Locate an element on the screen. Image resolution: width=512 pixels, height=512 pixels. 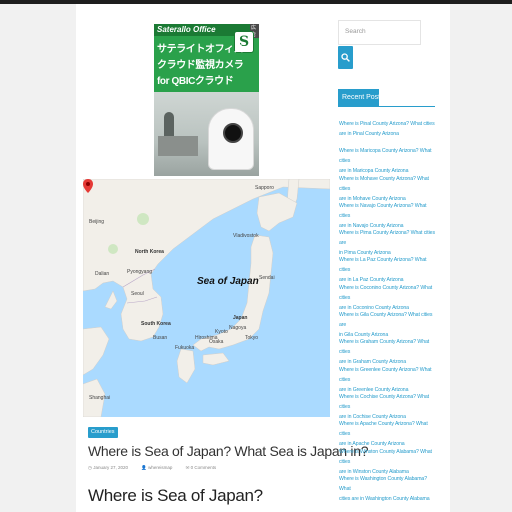
ad-brand: Saterallo Office is located at coordinates (186, 29).